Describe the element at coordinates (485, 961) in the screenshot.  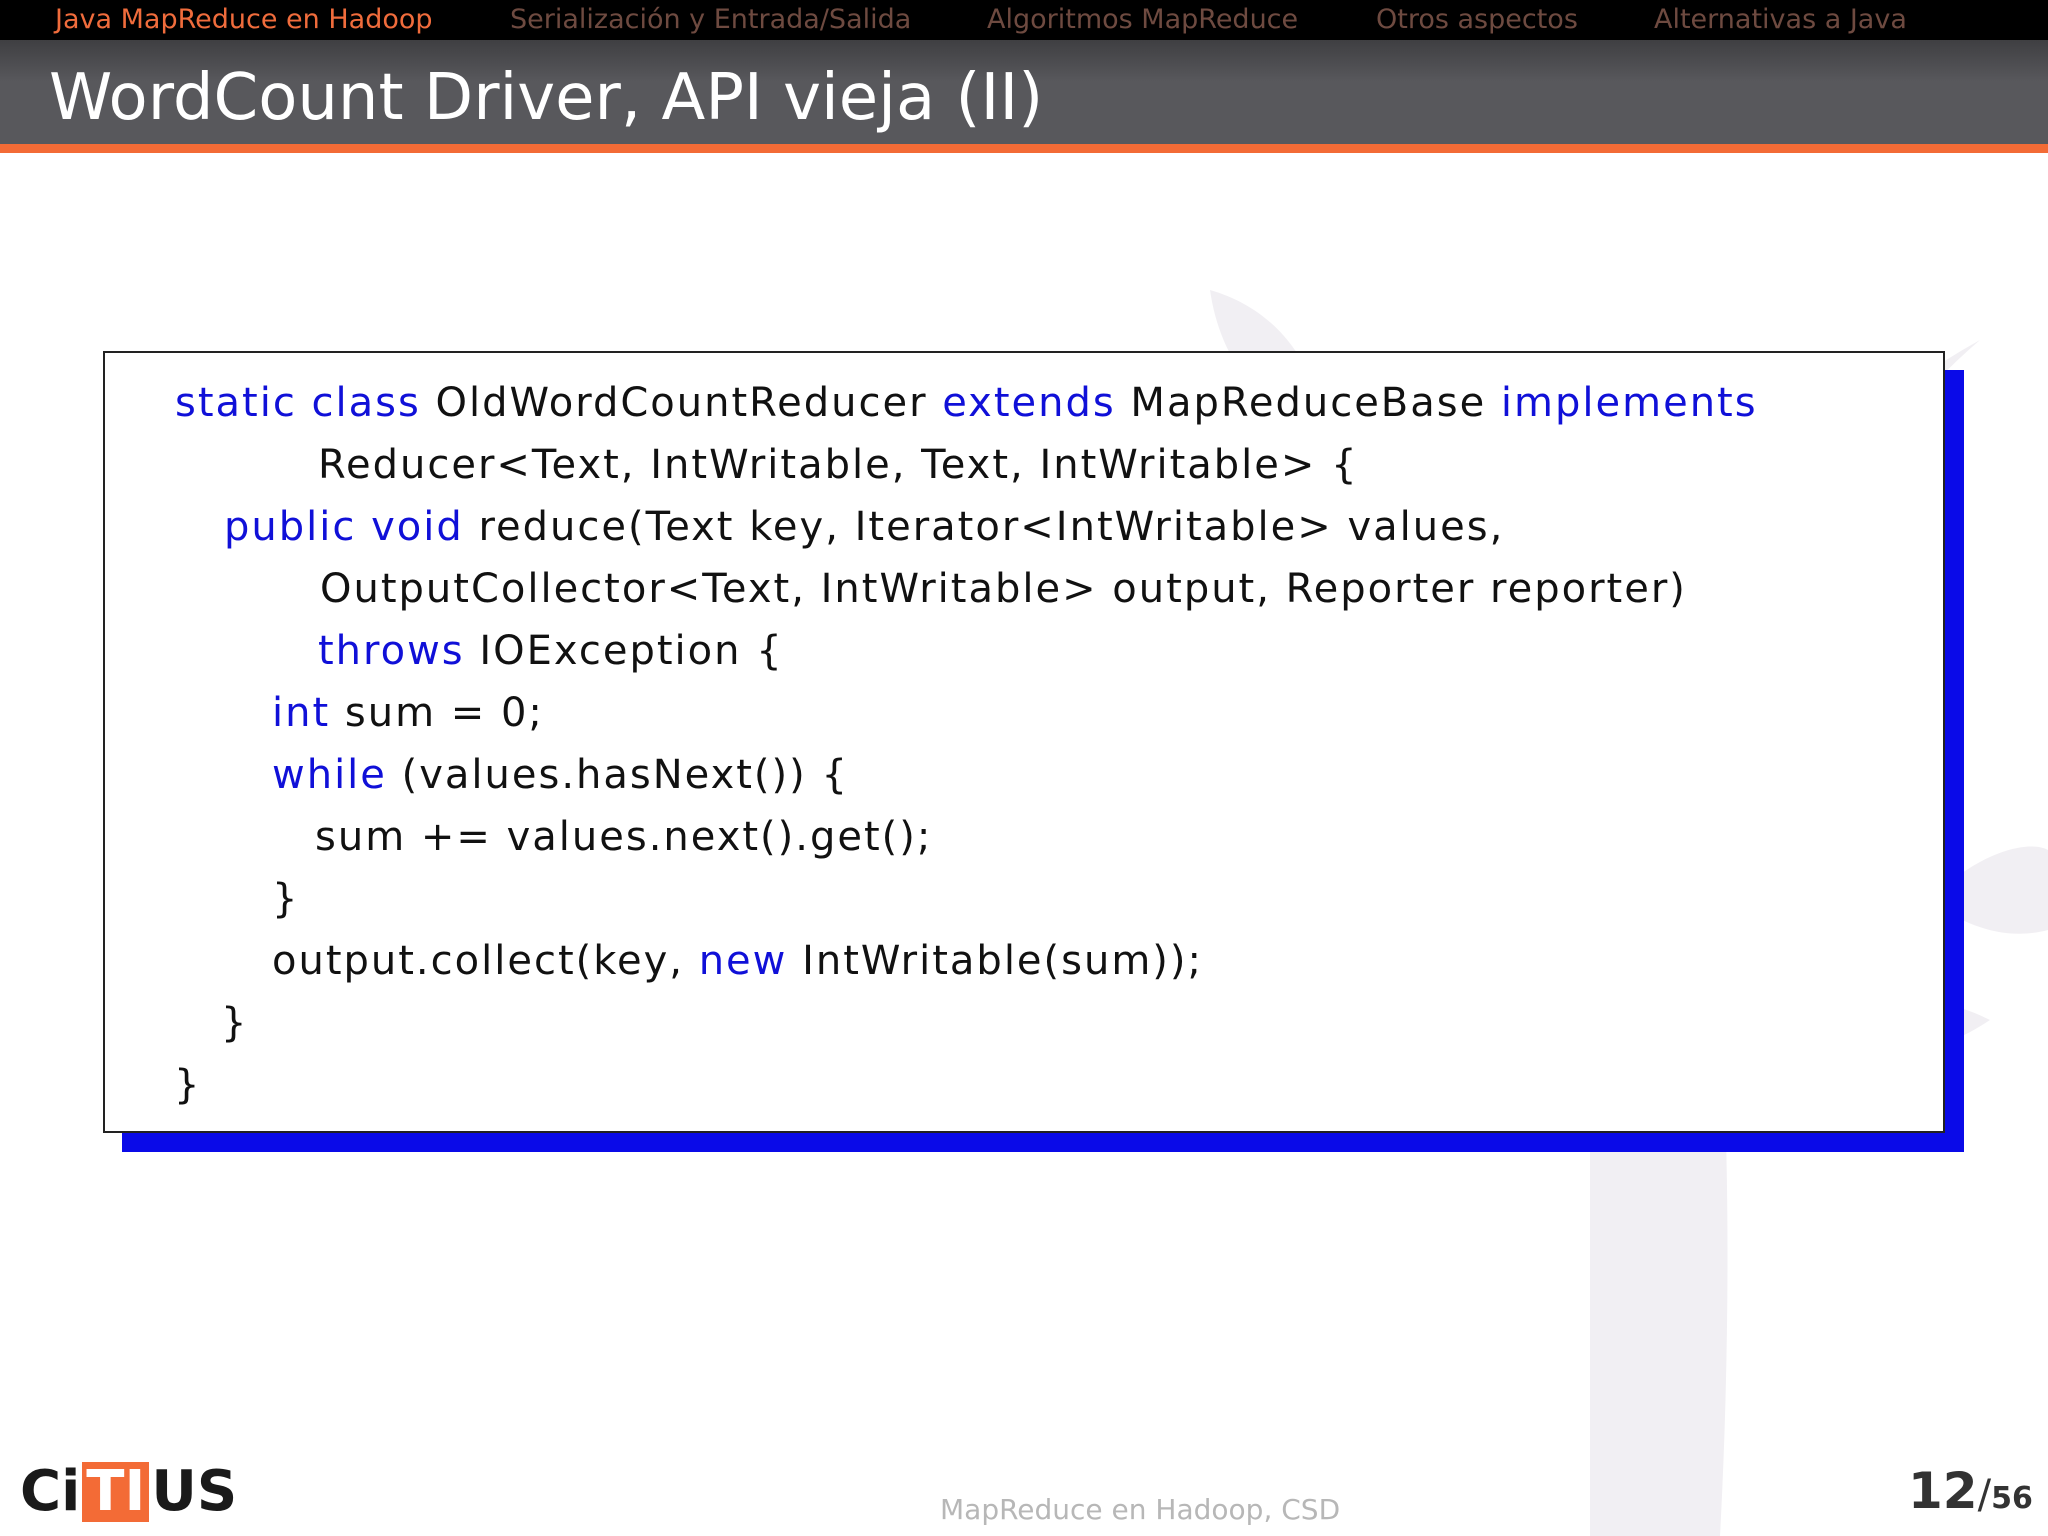
I see `code-text: output.collect(key,` at that location.